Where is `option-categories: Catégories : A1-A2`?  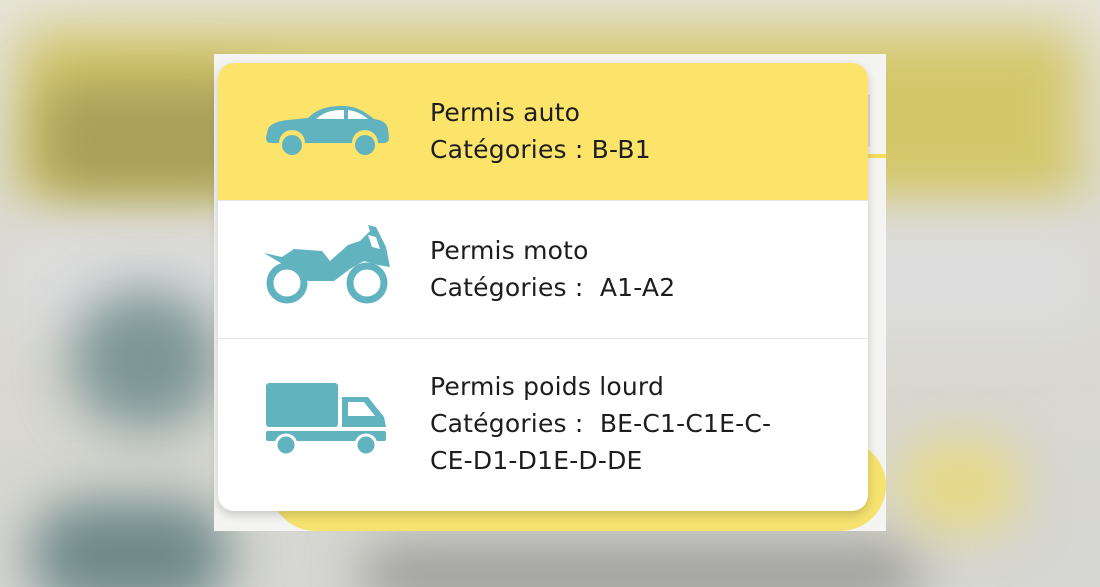
option-categories: Catégories : A1-A2 is located at coordinates (553, 287).